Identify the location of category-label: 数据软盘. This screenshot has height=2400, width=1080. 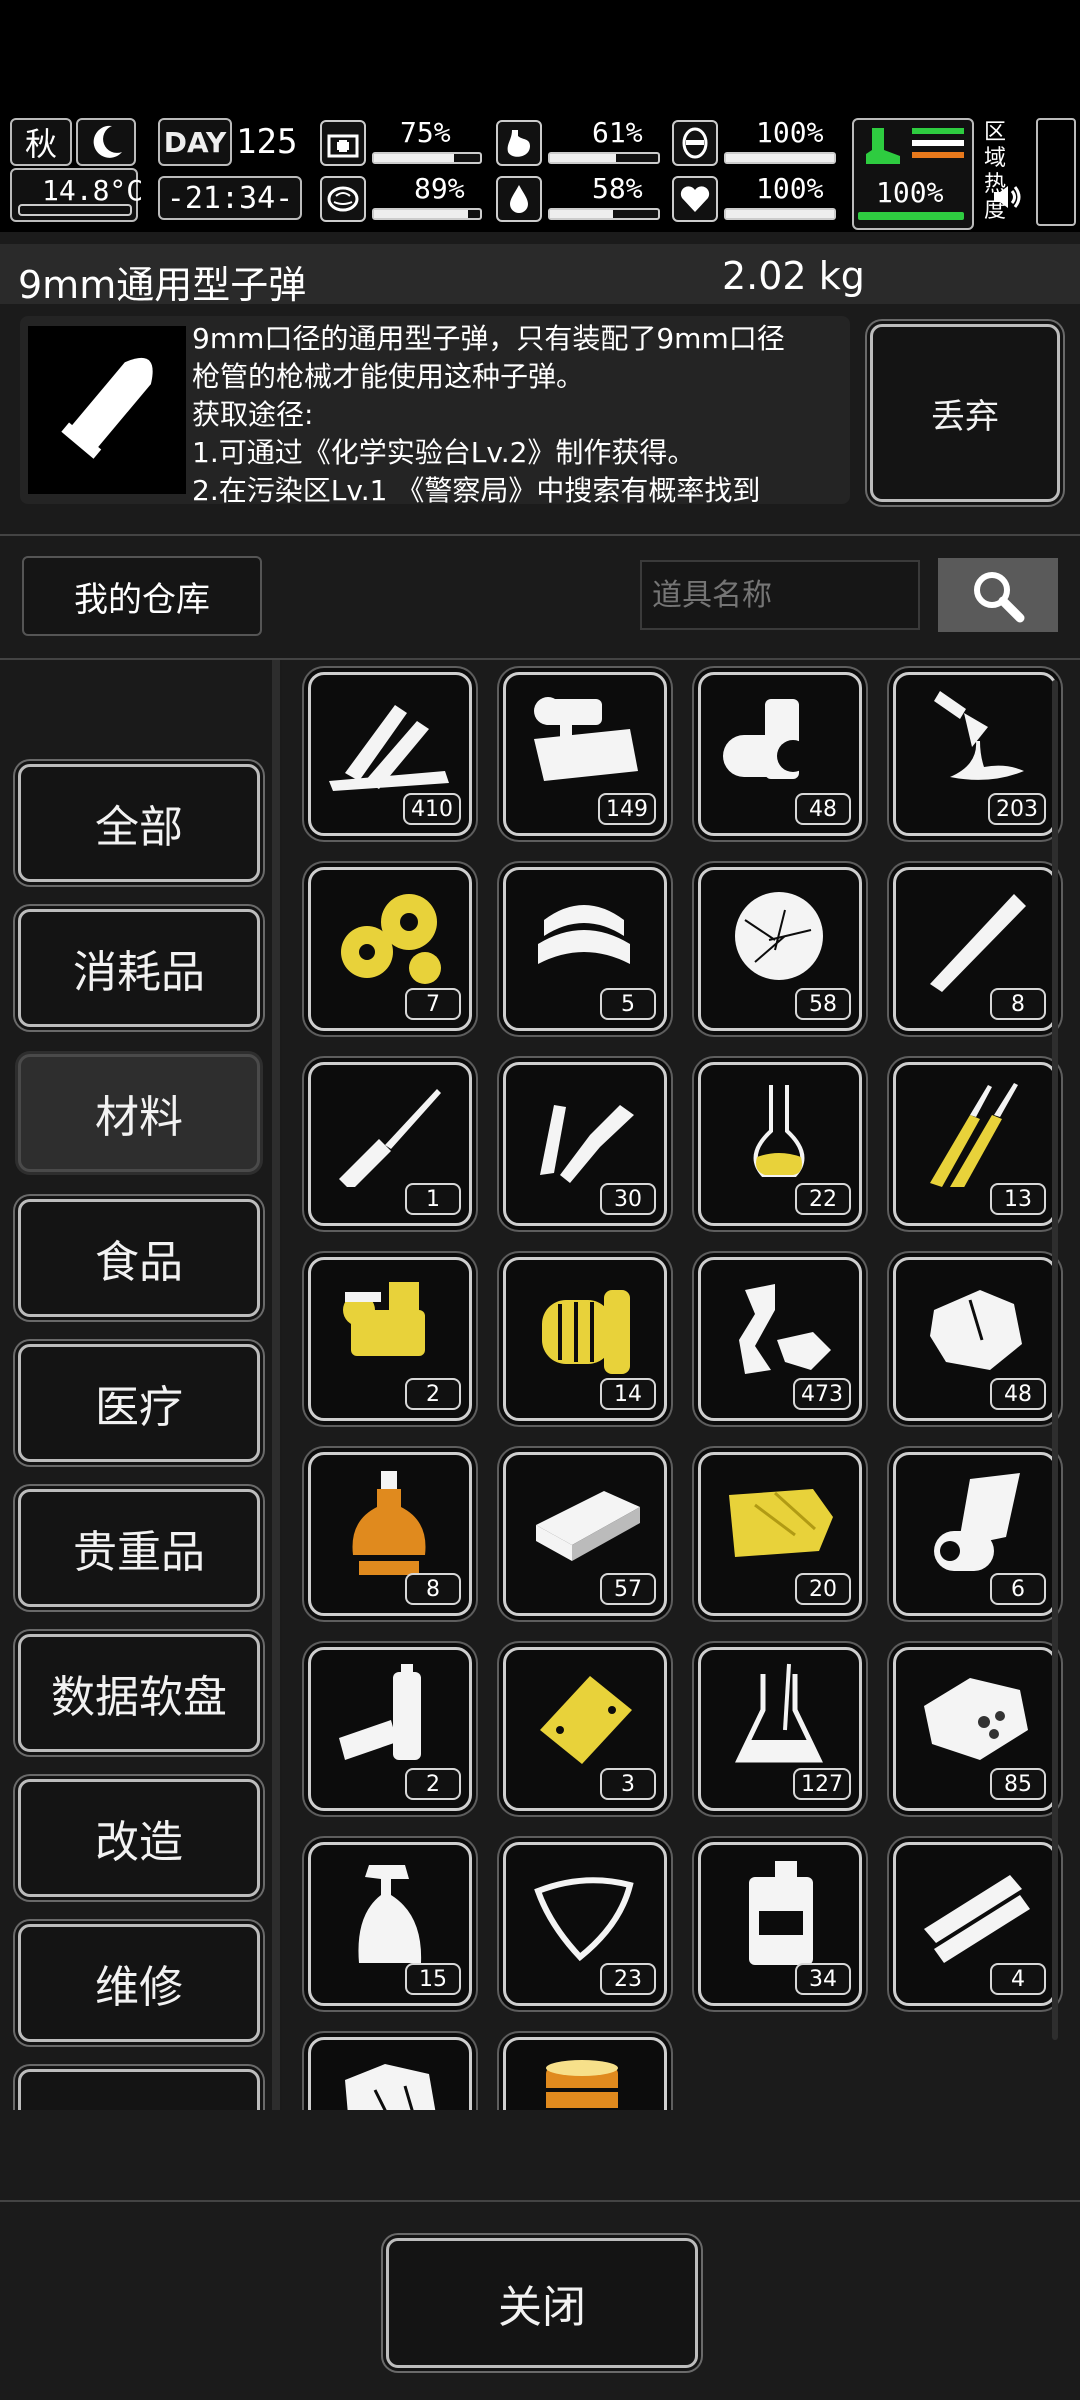
(139, 1697).